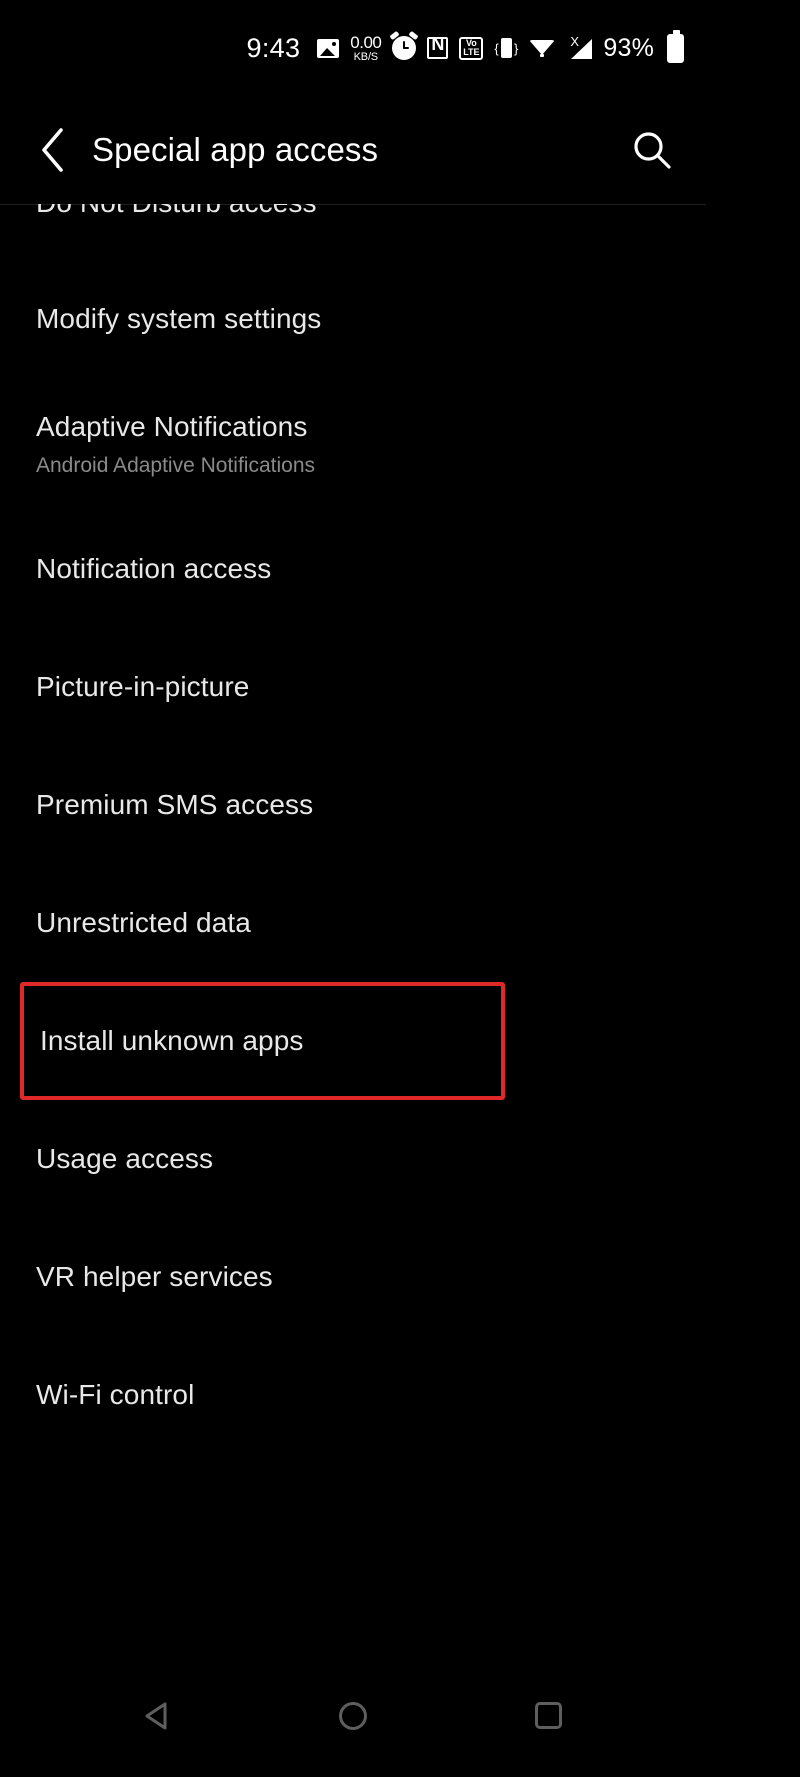  I want to click on list-item-install-unknown-apps: Install unknown apps, so click(262, 1041).